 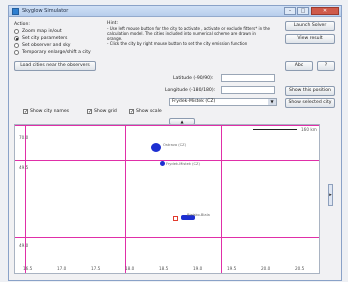 What do you see at coordinates (190, 90) in the screenshot?
I see `longitude-label: Longitude (-180/180):` at bounding box center [190, 90].